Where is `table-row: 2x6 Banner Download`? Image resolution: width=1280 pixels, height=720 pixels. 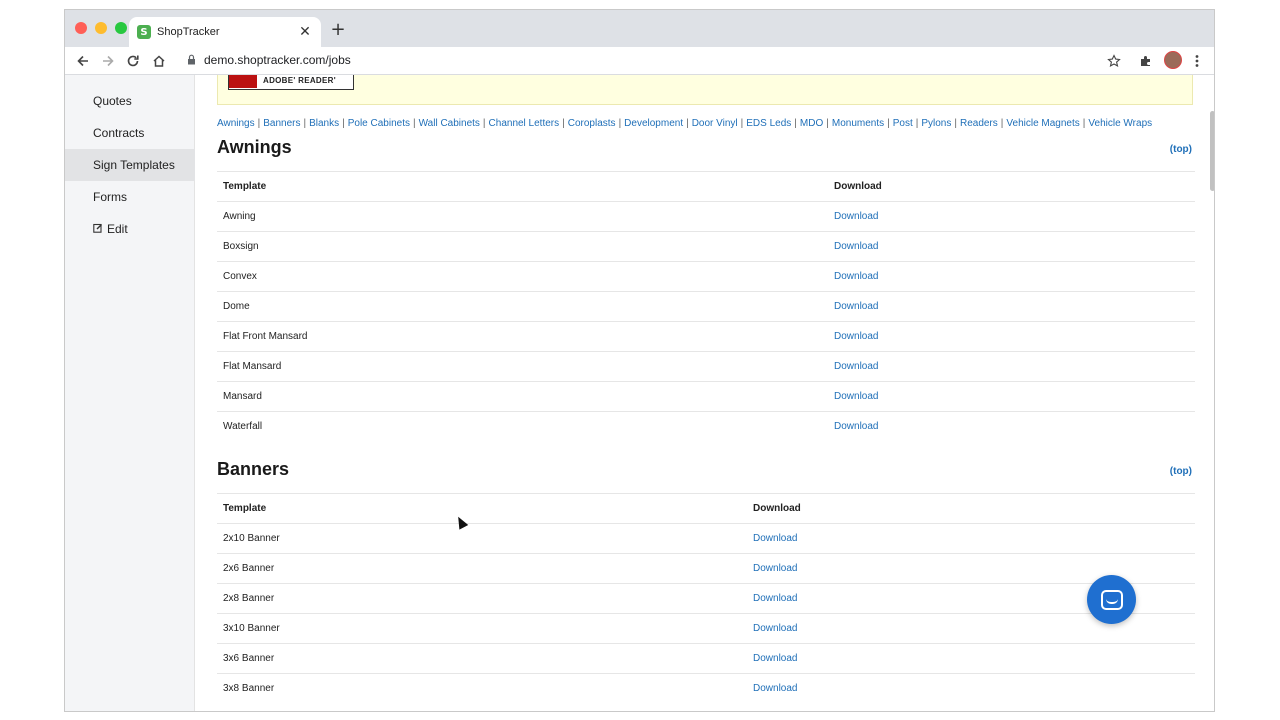 table-row: 2x6 Banner Download is located at coordinates (706, 568).